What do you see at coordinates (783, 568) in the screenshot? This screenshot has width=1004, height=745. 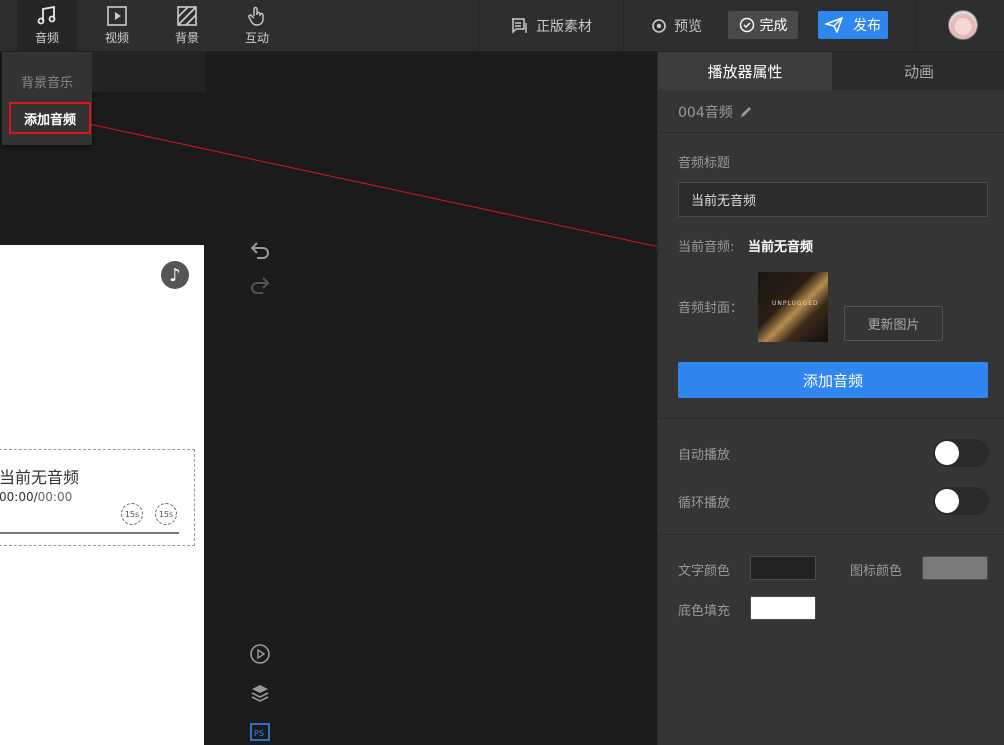 I see `text-color-swatch` at bounding box center [783, 568].